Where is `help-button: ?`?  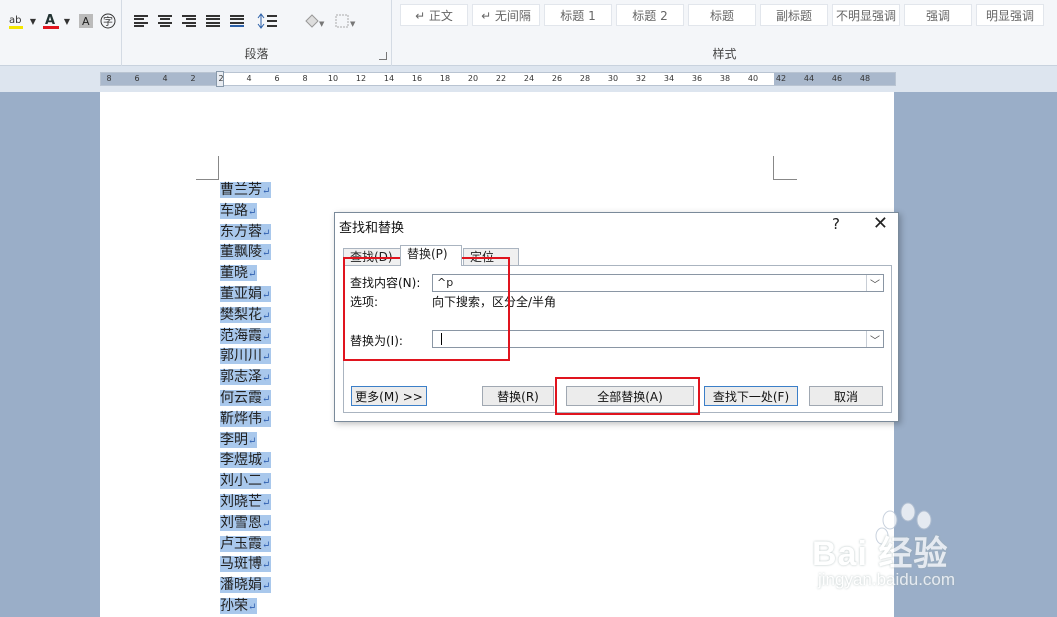
help-button: ? is located at coordinates (836, 224).